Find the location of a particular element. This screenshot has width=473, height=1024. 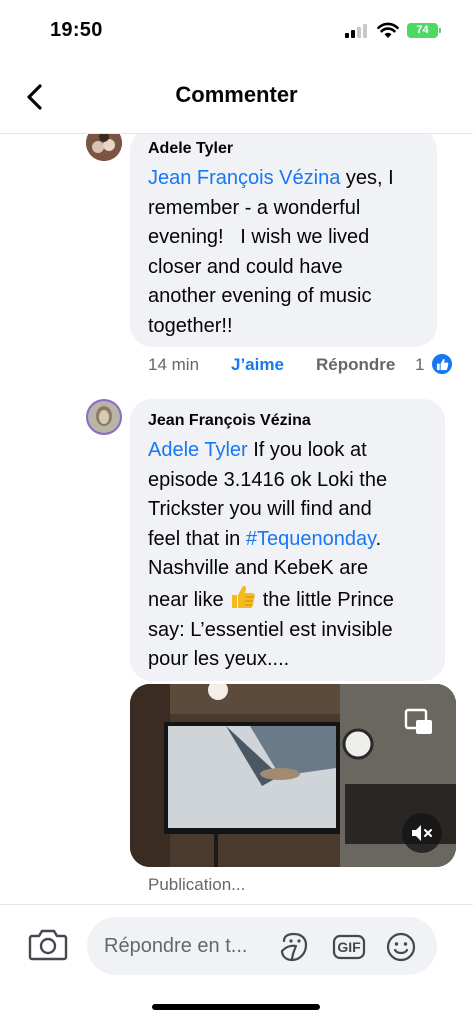

comment-line: say: L’essentiel est invisible is located at coordinates (270, 629).